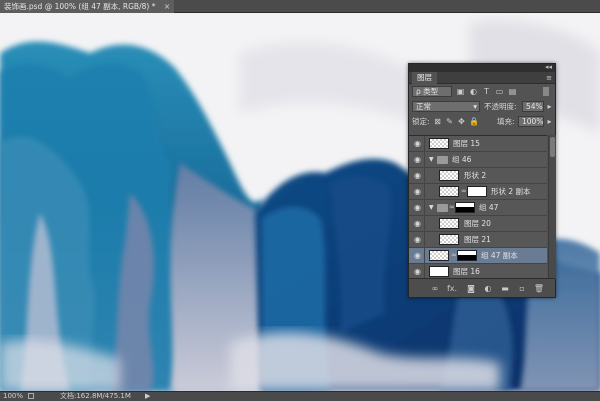 This screenshot has height=401, width=600. I want to click on fill-input: 100%, so click(531, 121).